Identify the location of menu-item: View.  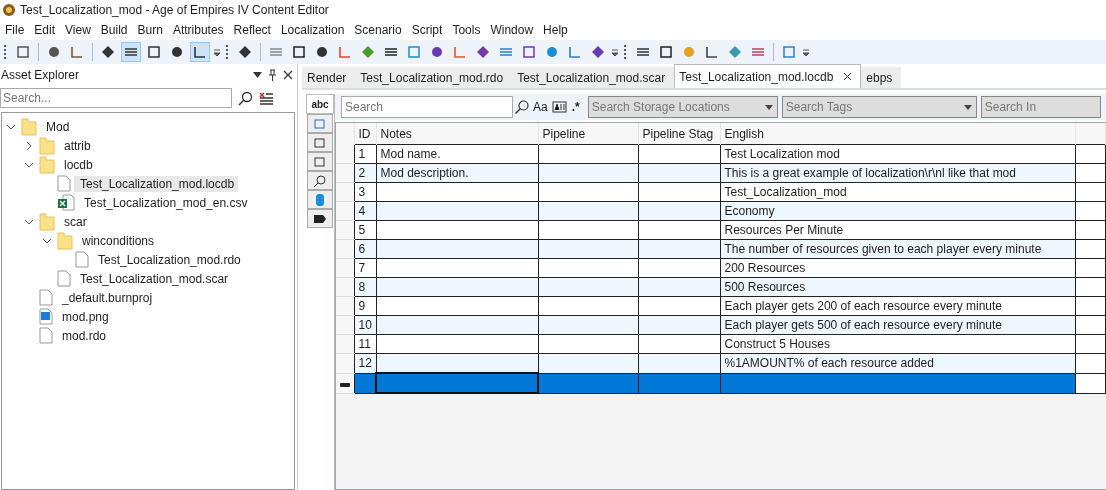
(78, 30).